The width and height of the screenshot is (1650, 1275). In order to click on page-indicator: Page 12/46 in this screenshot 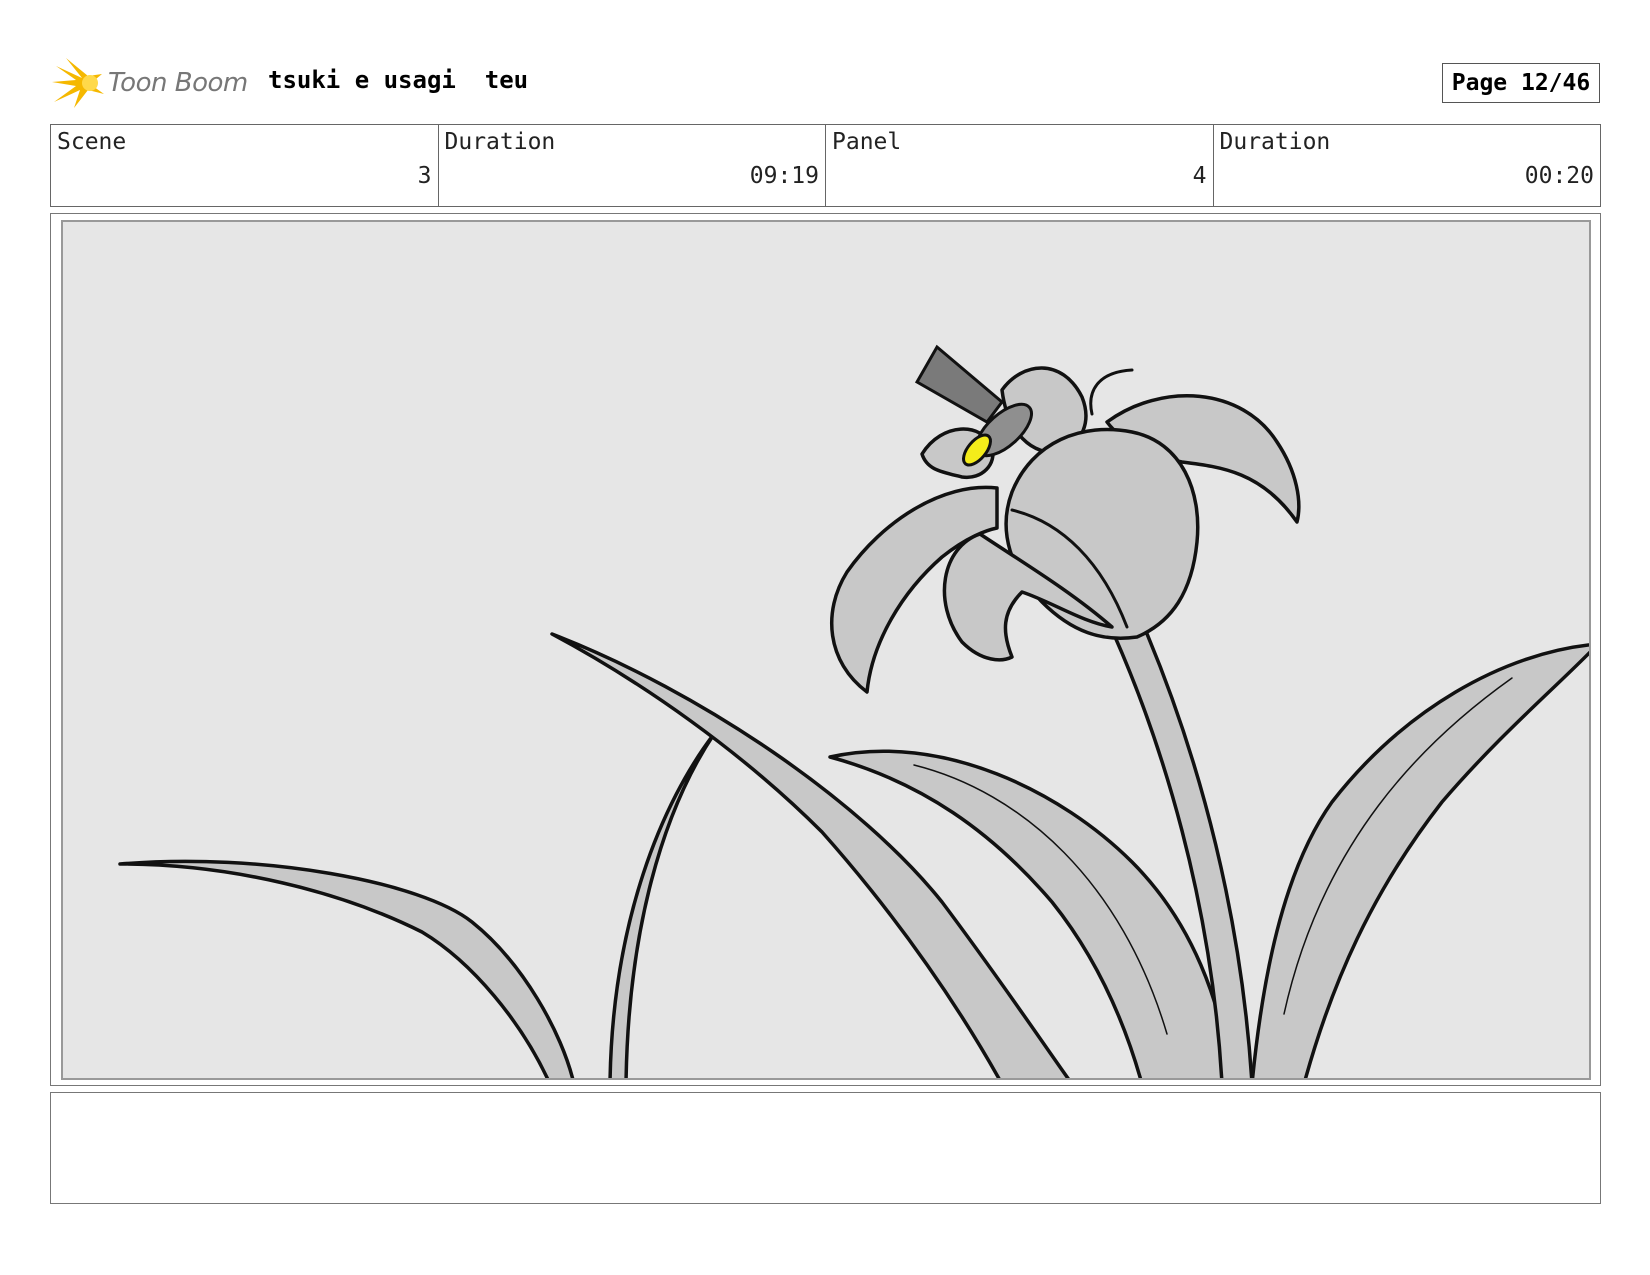, I will do `click(1521, 83)`.